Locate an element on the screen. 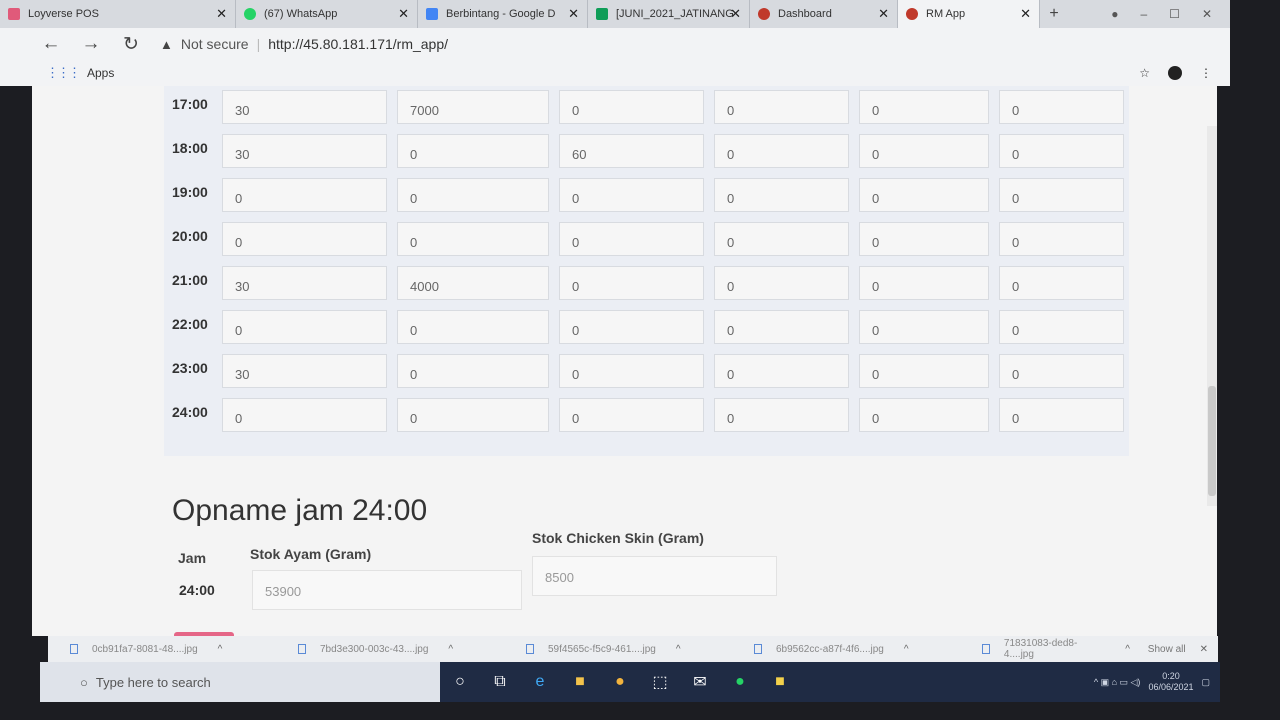 The height and width of the screenshot is (720, 1280). maximize-icon: ☐ is located at coordinates (1174, 14).